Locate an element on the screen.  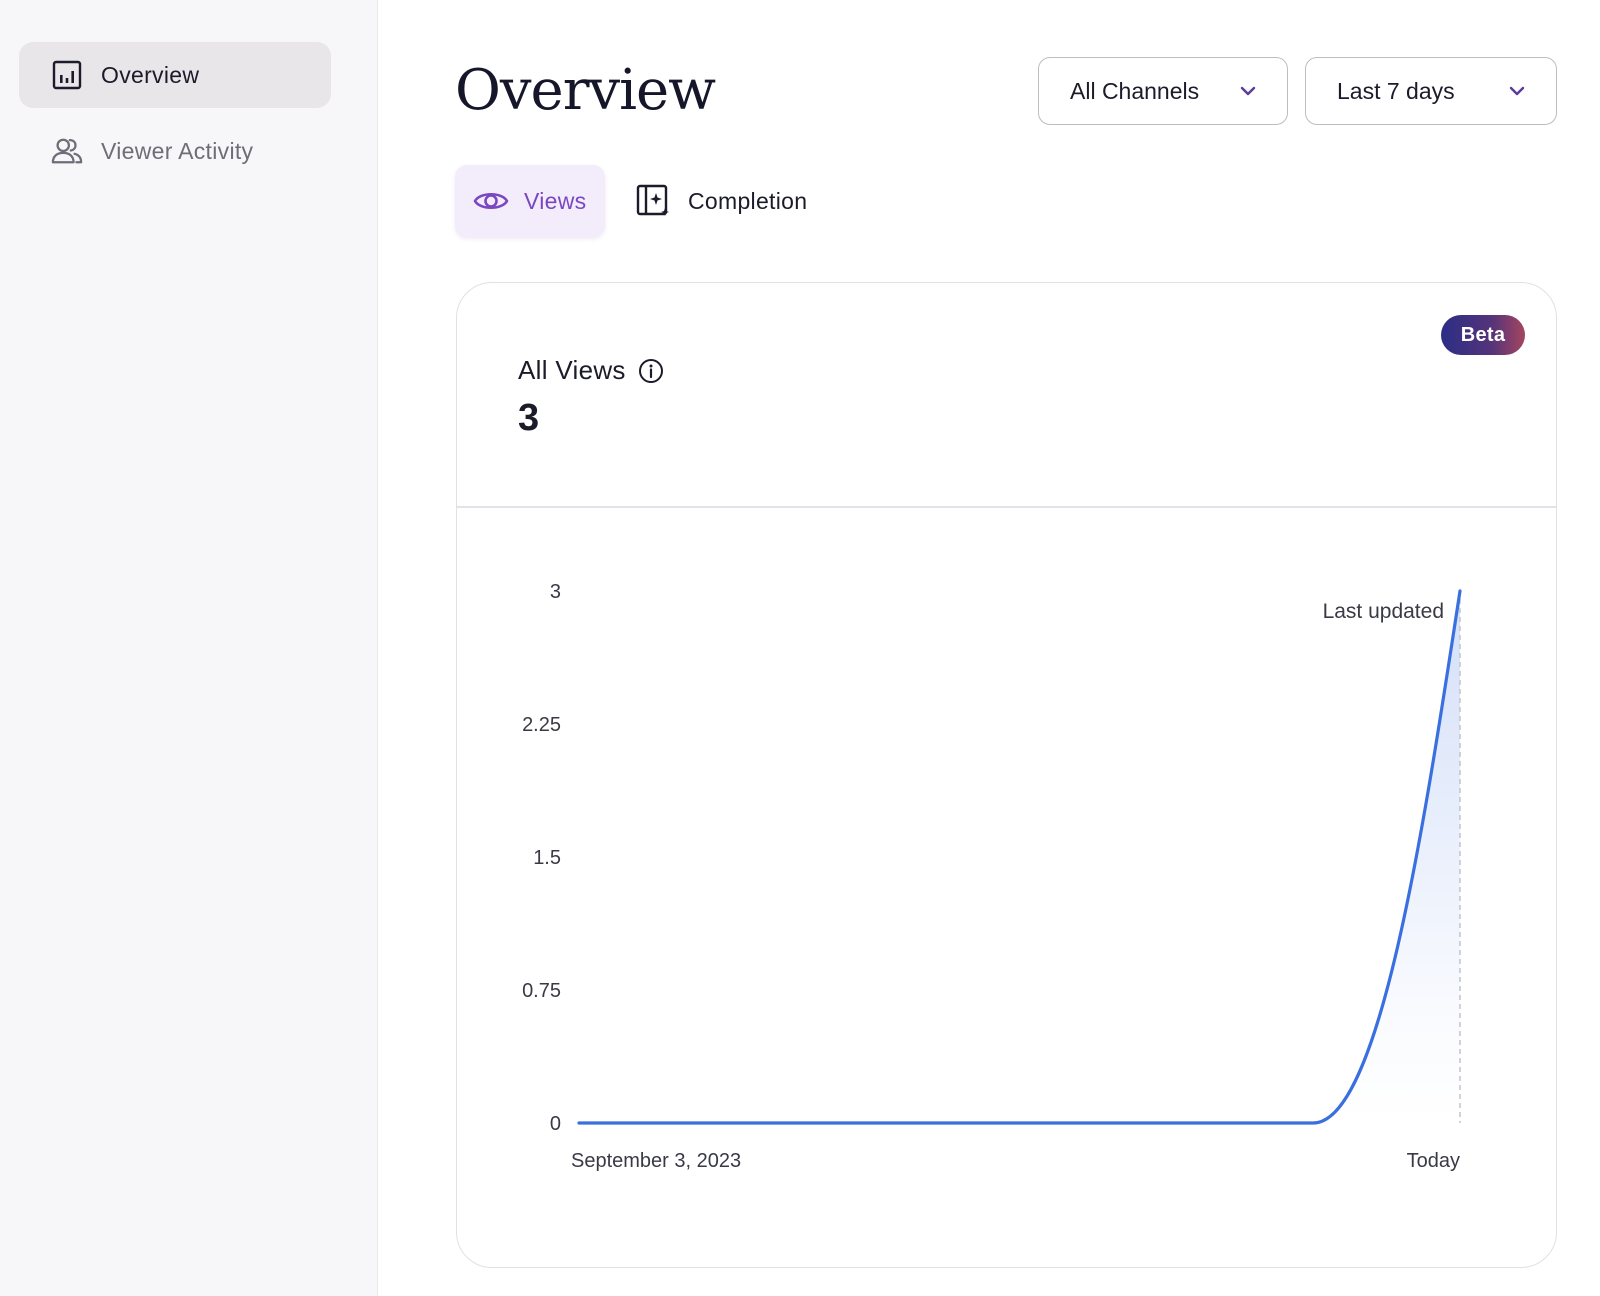
eye-icon is located at coordinates (491, 201).